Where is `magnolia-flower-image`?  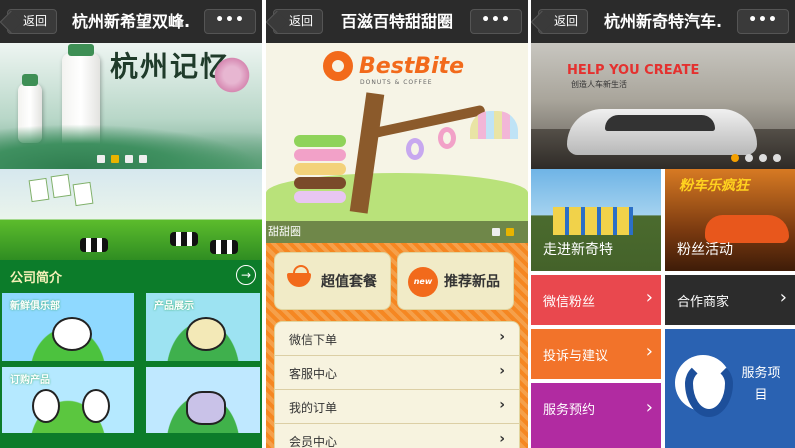
magnolia-flower-image is located at coordinates (232, 75).